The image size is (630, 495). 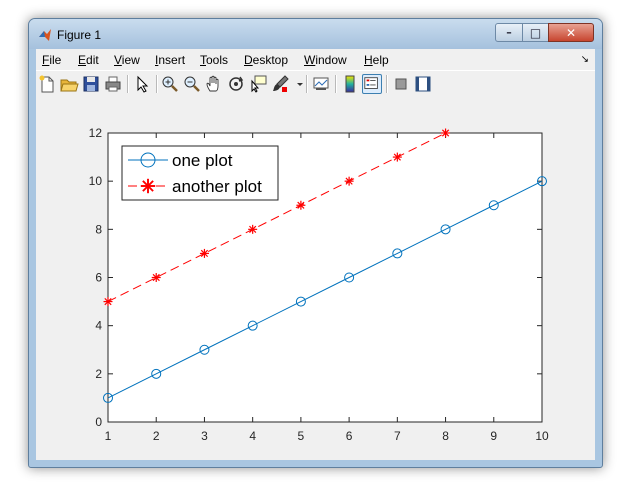 I want to click on minimize-icon: –, so click(x=509, y=32).